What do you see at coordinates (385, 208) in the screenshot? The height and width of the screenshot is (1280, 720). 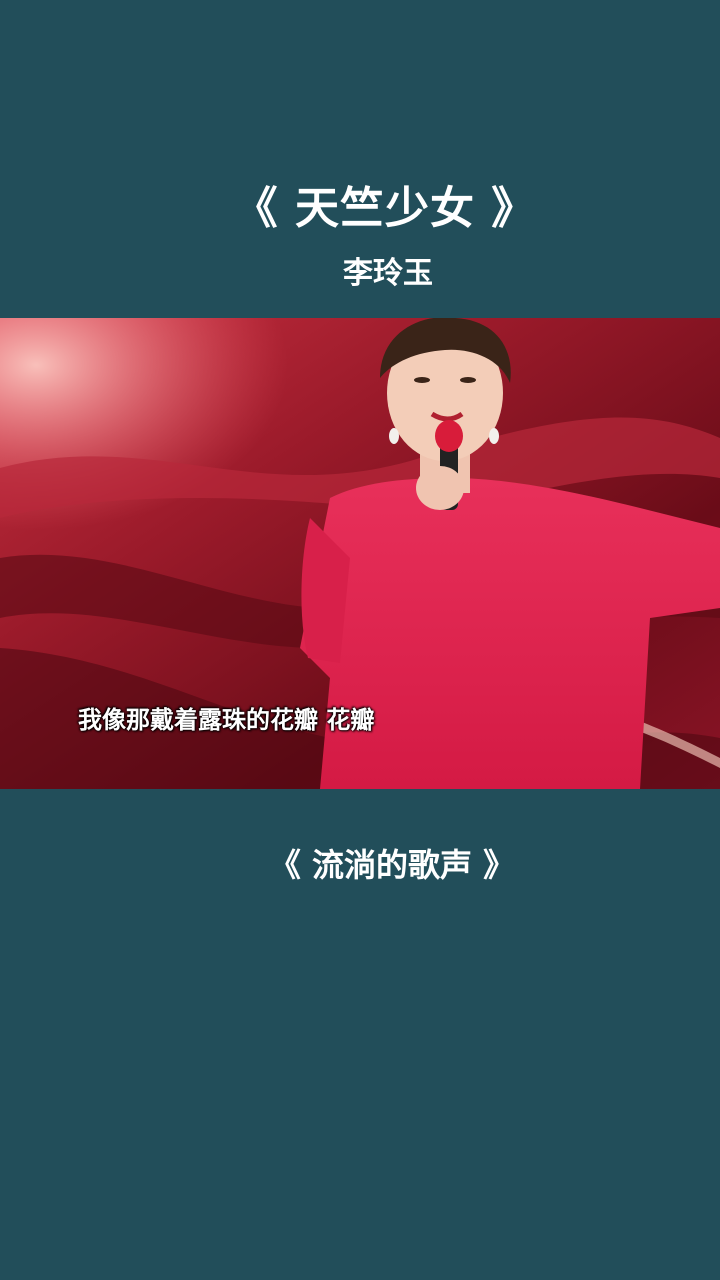 I see `song-title: 《 天竺少女 》` at bounding box center [385, 208].